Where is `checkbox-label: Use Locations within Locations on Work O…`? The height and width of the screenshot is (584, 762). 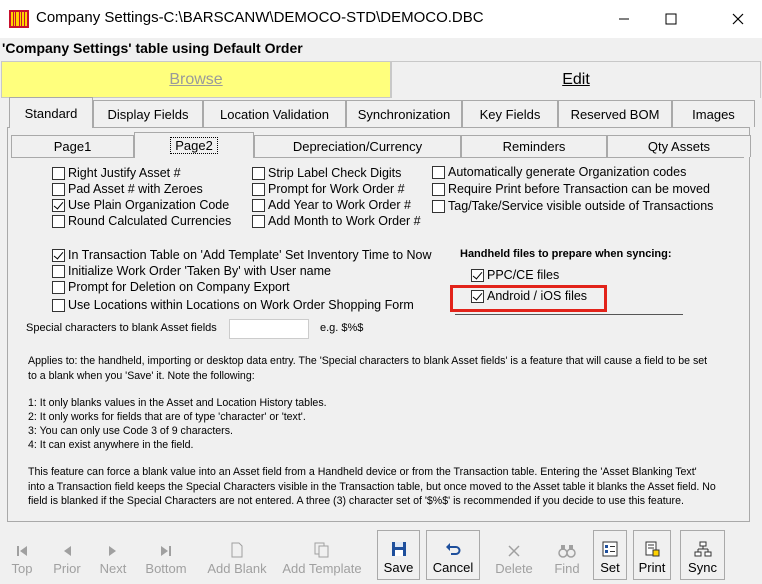
checkbox-label: Use Locations within Locations on Work O… is located at coordinates (241, 305).